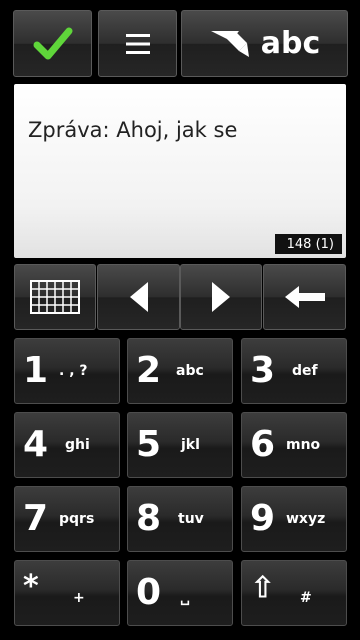 This screenshot has width=360, height=640. I want to click on key-1: 1 . , ?, so click(67, 371).